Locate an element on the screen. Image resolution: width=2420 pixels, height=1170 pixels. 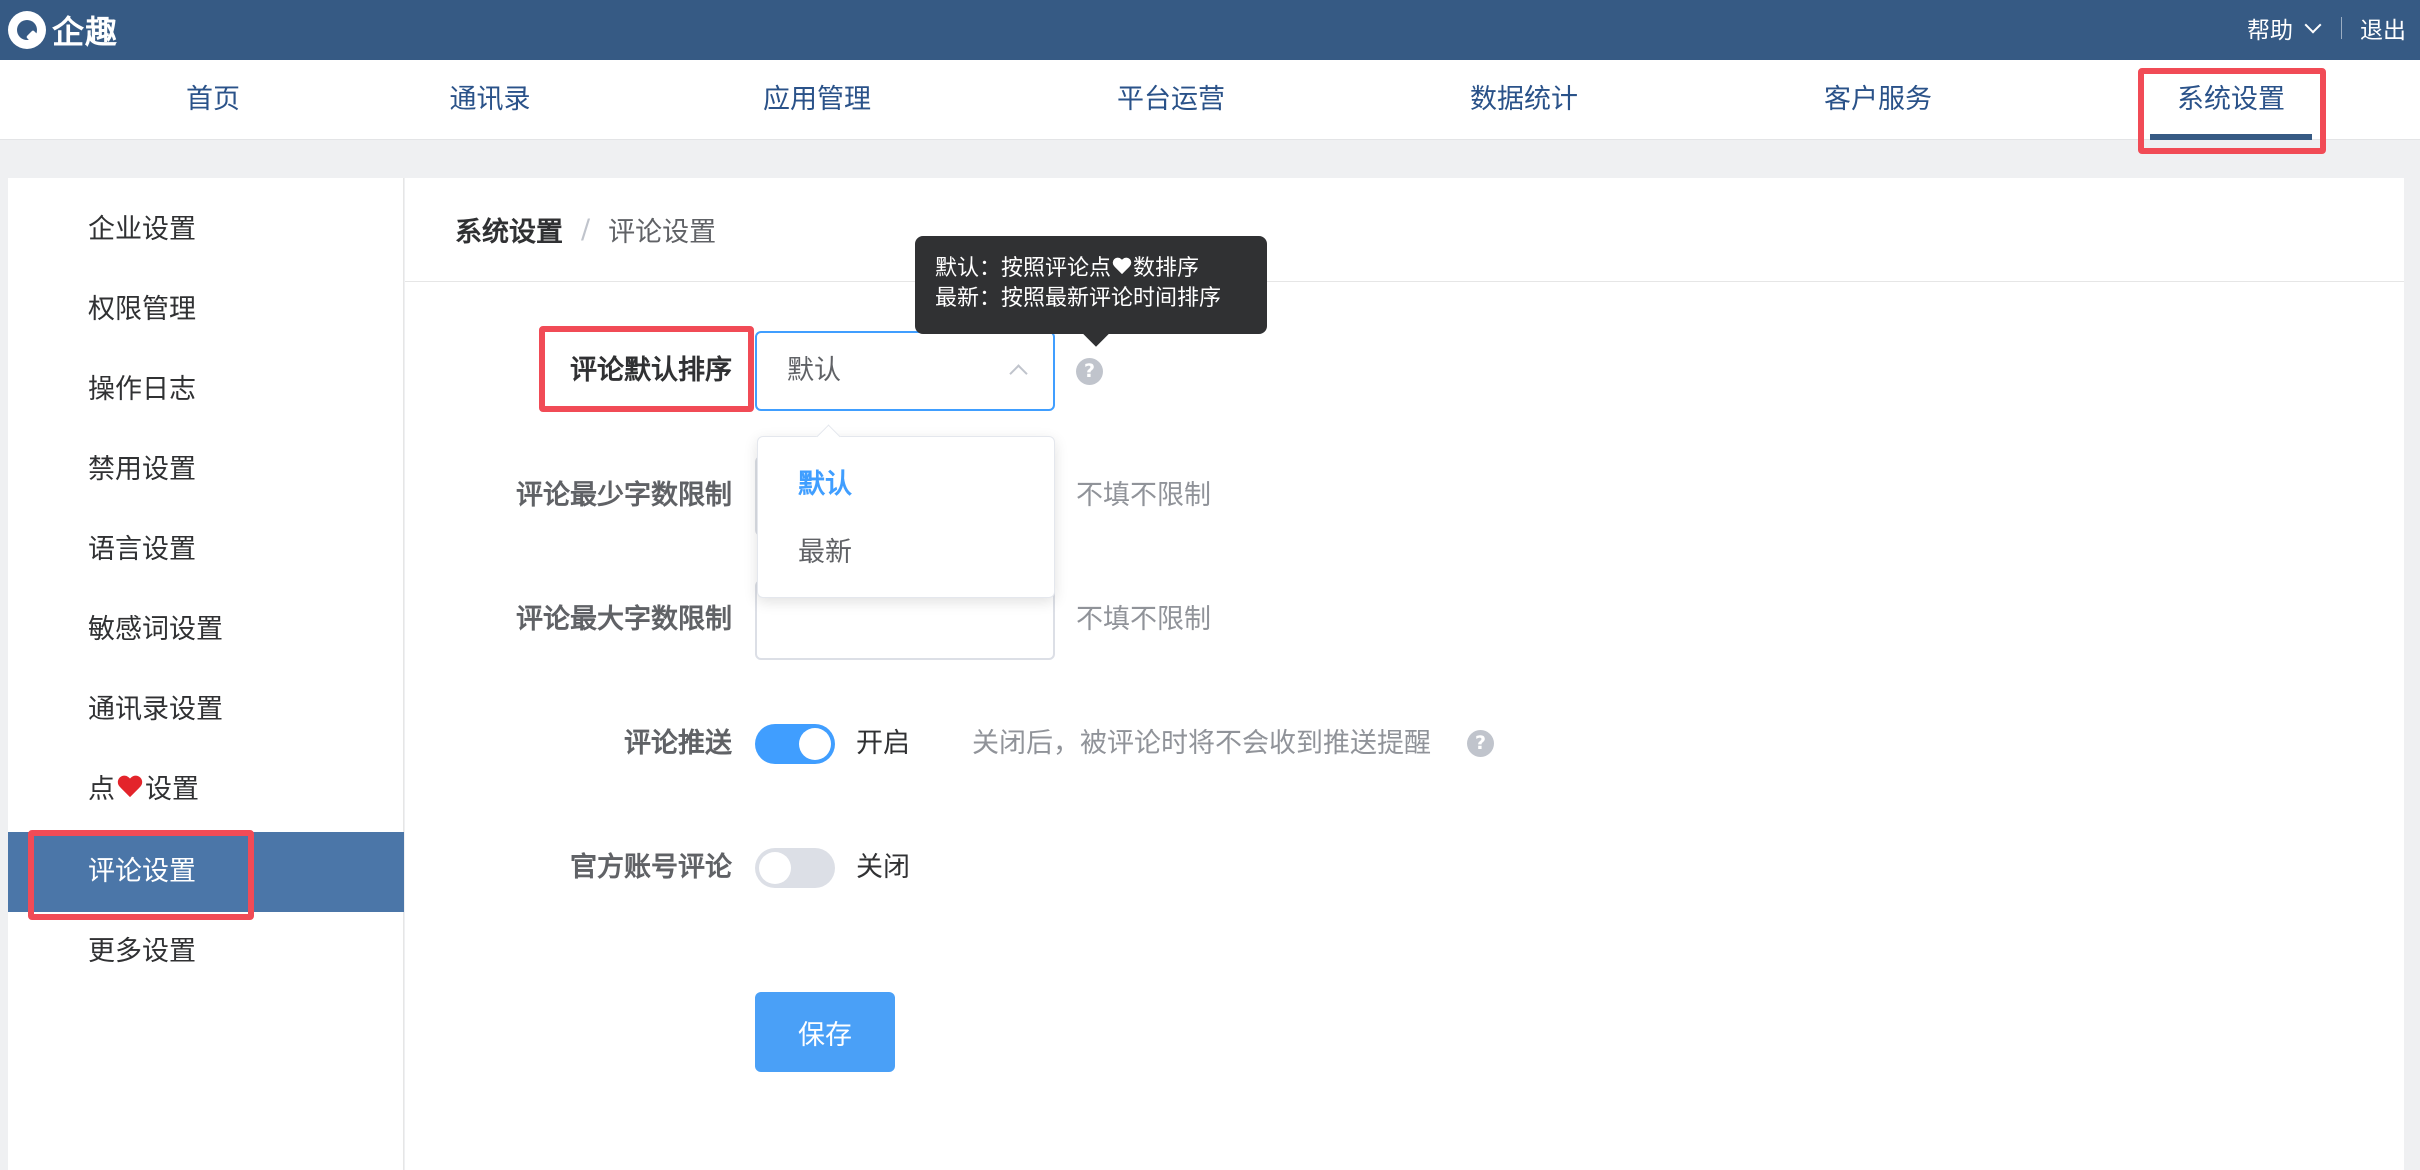
sidebar-item-label-suffix: 设置 is located at coordinates (172, 789).